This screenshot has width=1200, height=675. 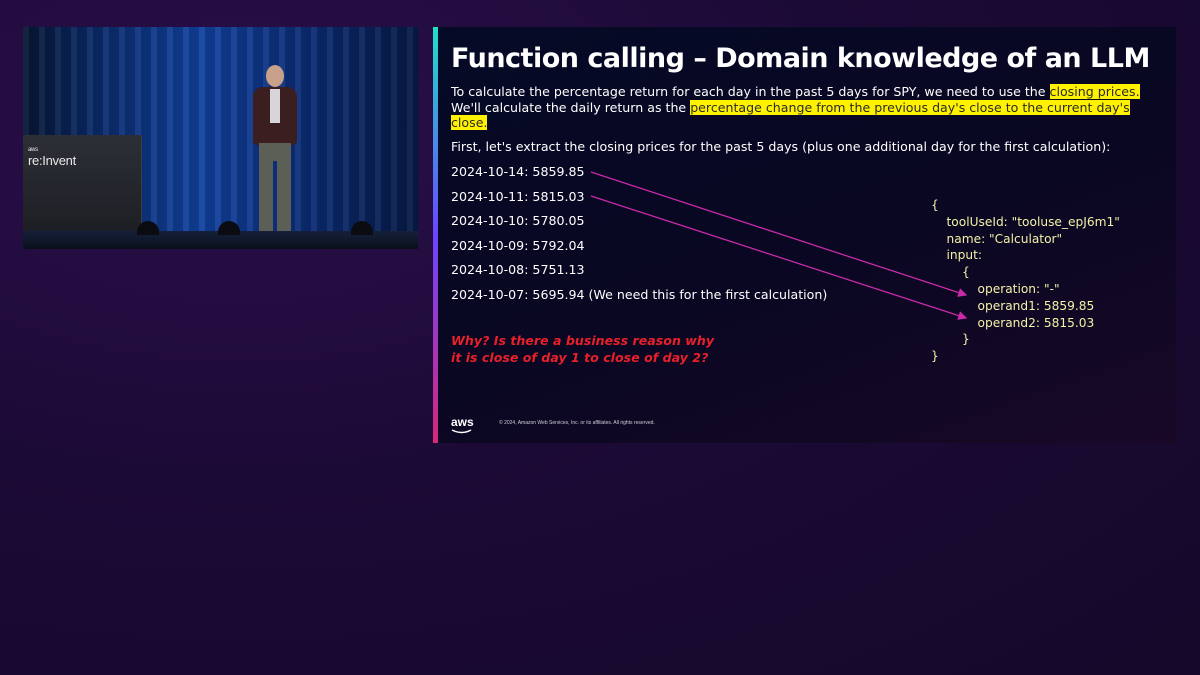 I want to click on aws-logo: aws, so click(x=462, y=422).